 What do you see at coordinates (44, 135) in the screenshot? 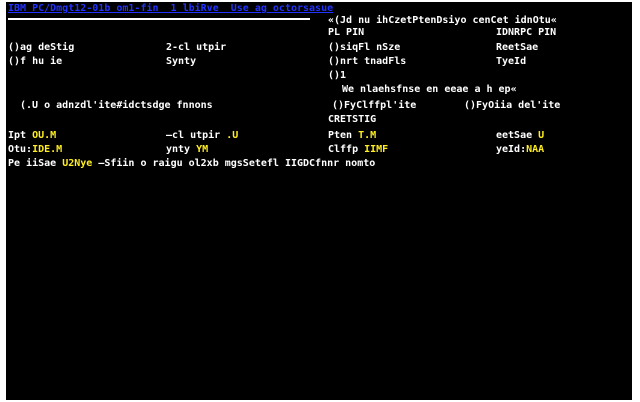
I see `field-value: OU.M` at bounding box center [44, 135].